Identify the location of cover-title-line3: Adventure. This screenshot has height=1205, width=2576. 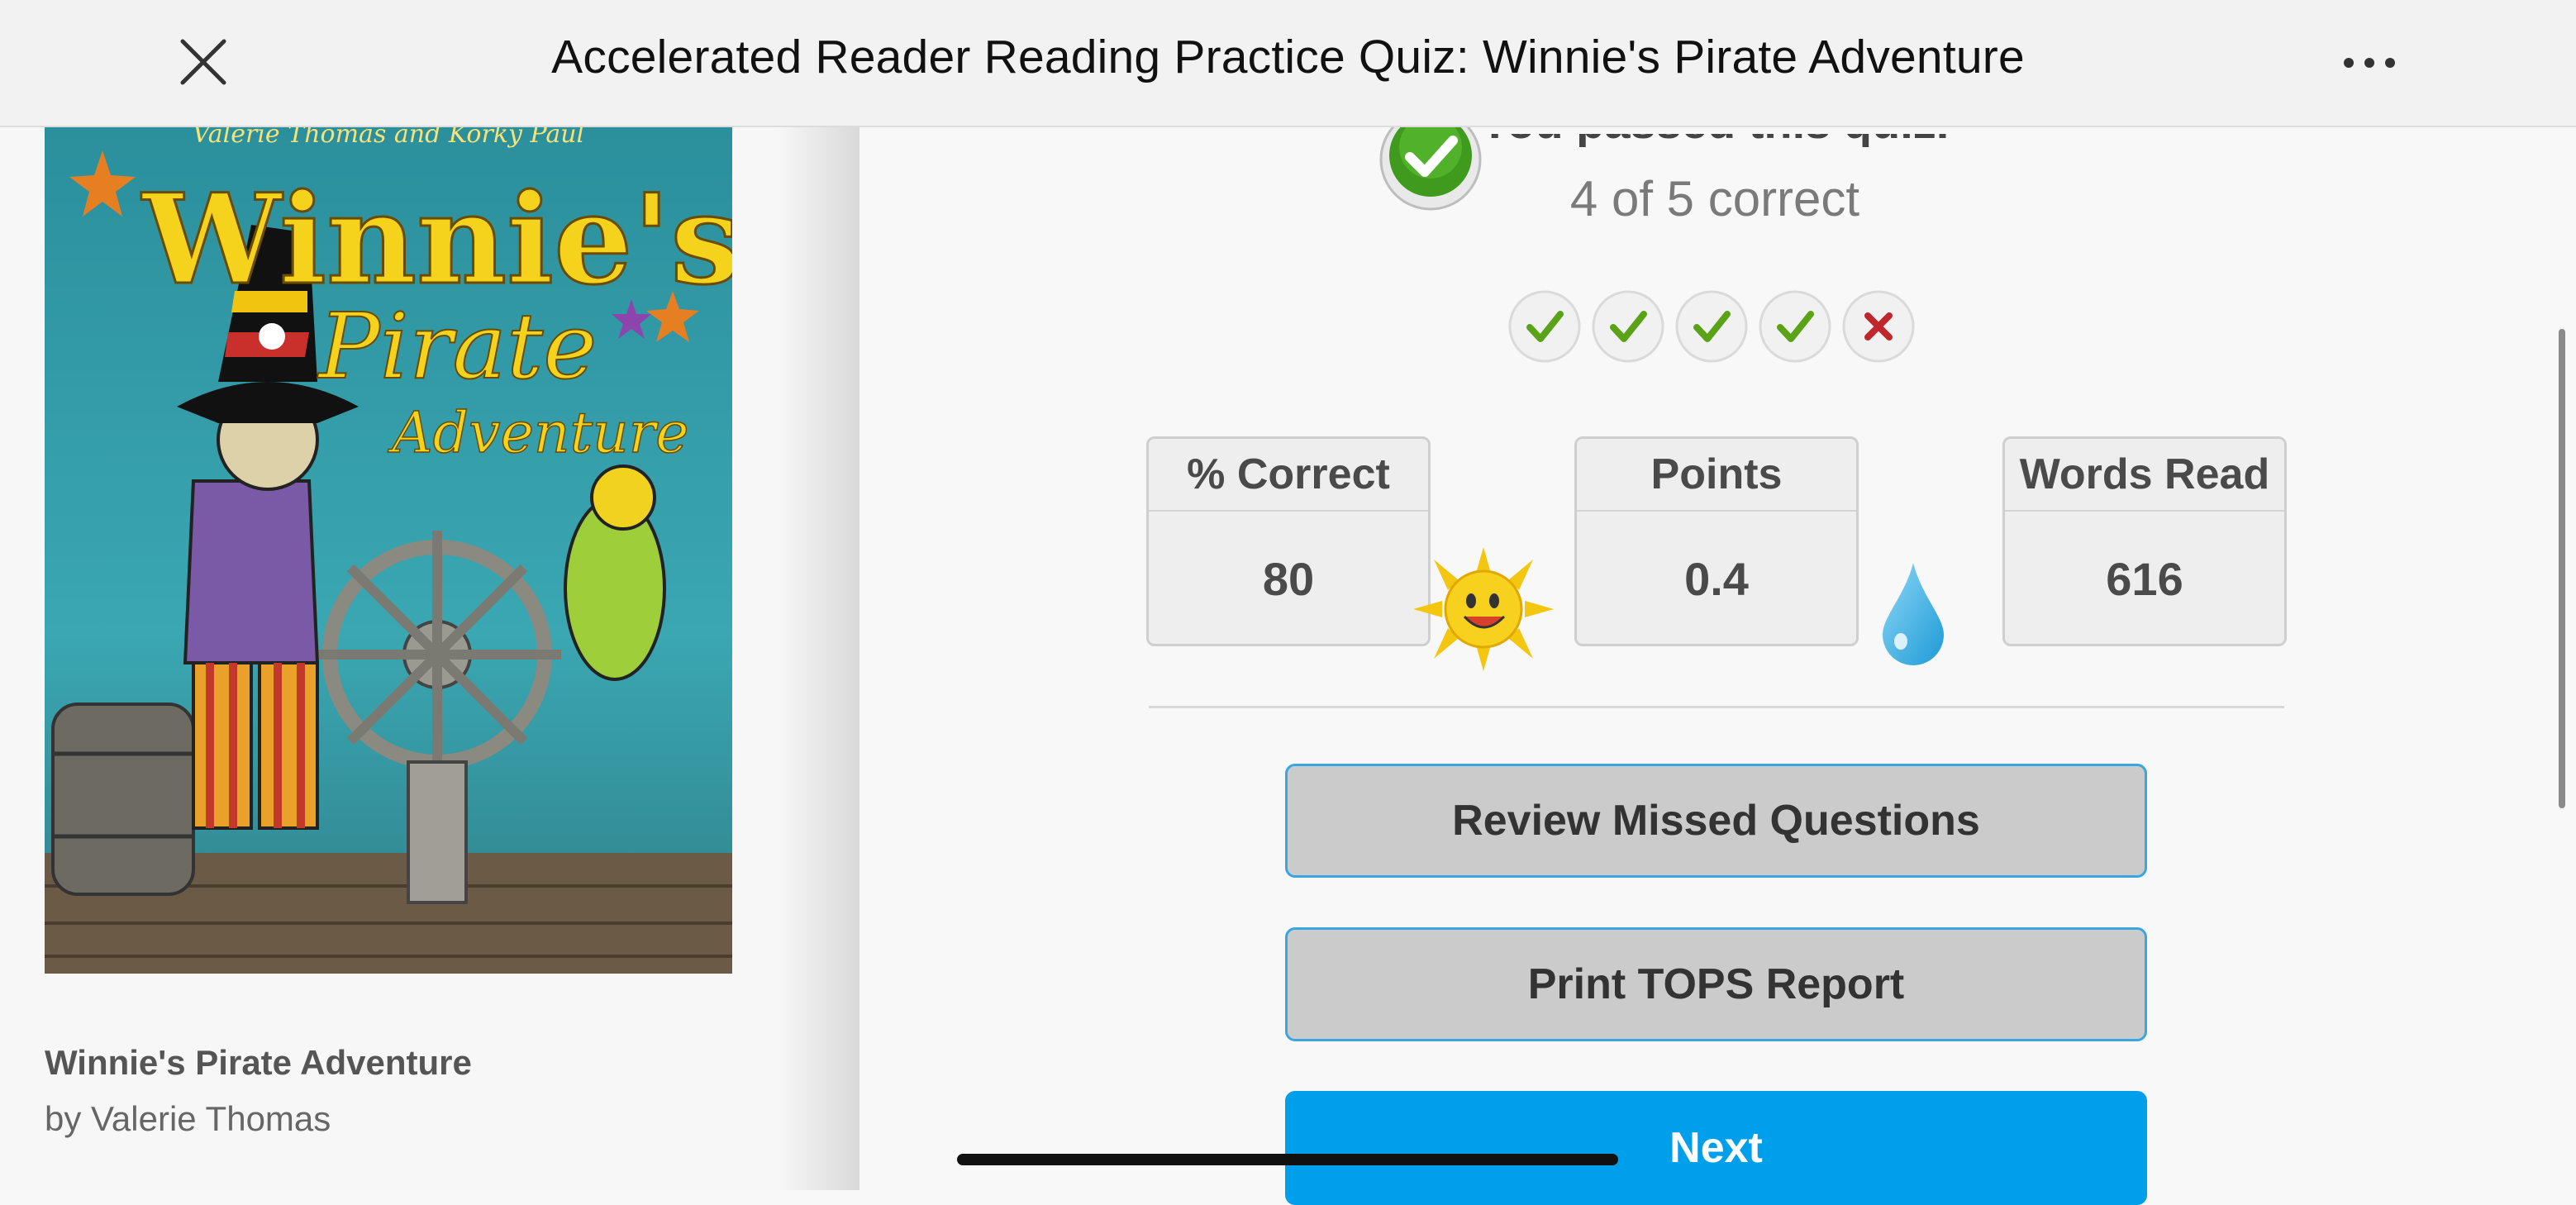
(539, 433).